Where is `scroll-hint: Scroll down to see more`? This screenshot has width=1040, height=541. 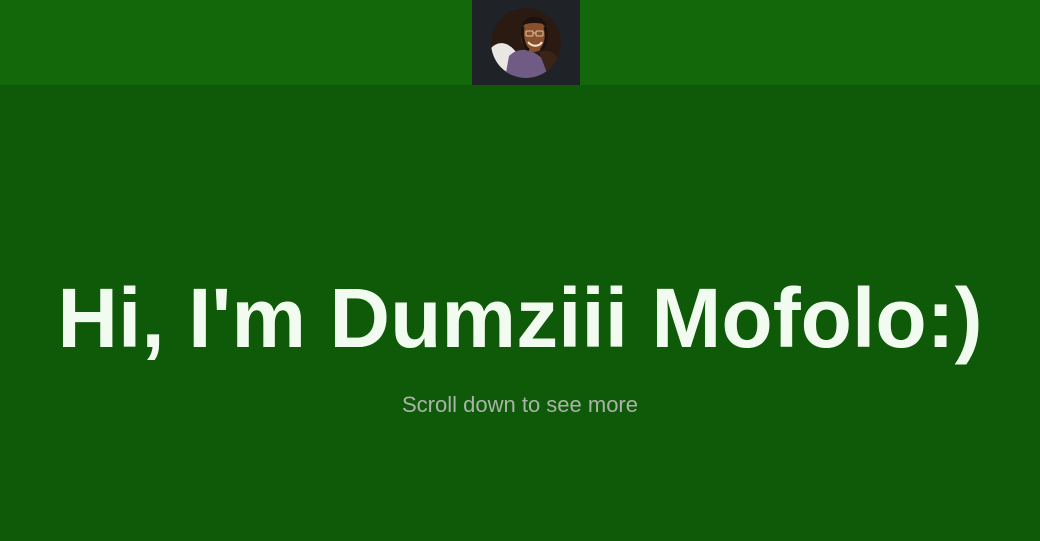
scroll-hint: Scroll down to see more is located at coordinates (520, 404).